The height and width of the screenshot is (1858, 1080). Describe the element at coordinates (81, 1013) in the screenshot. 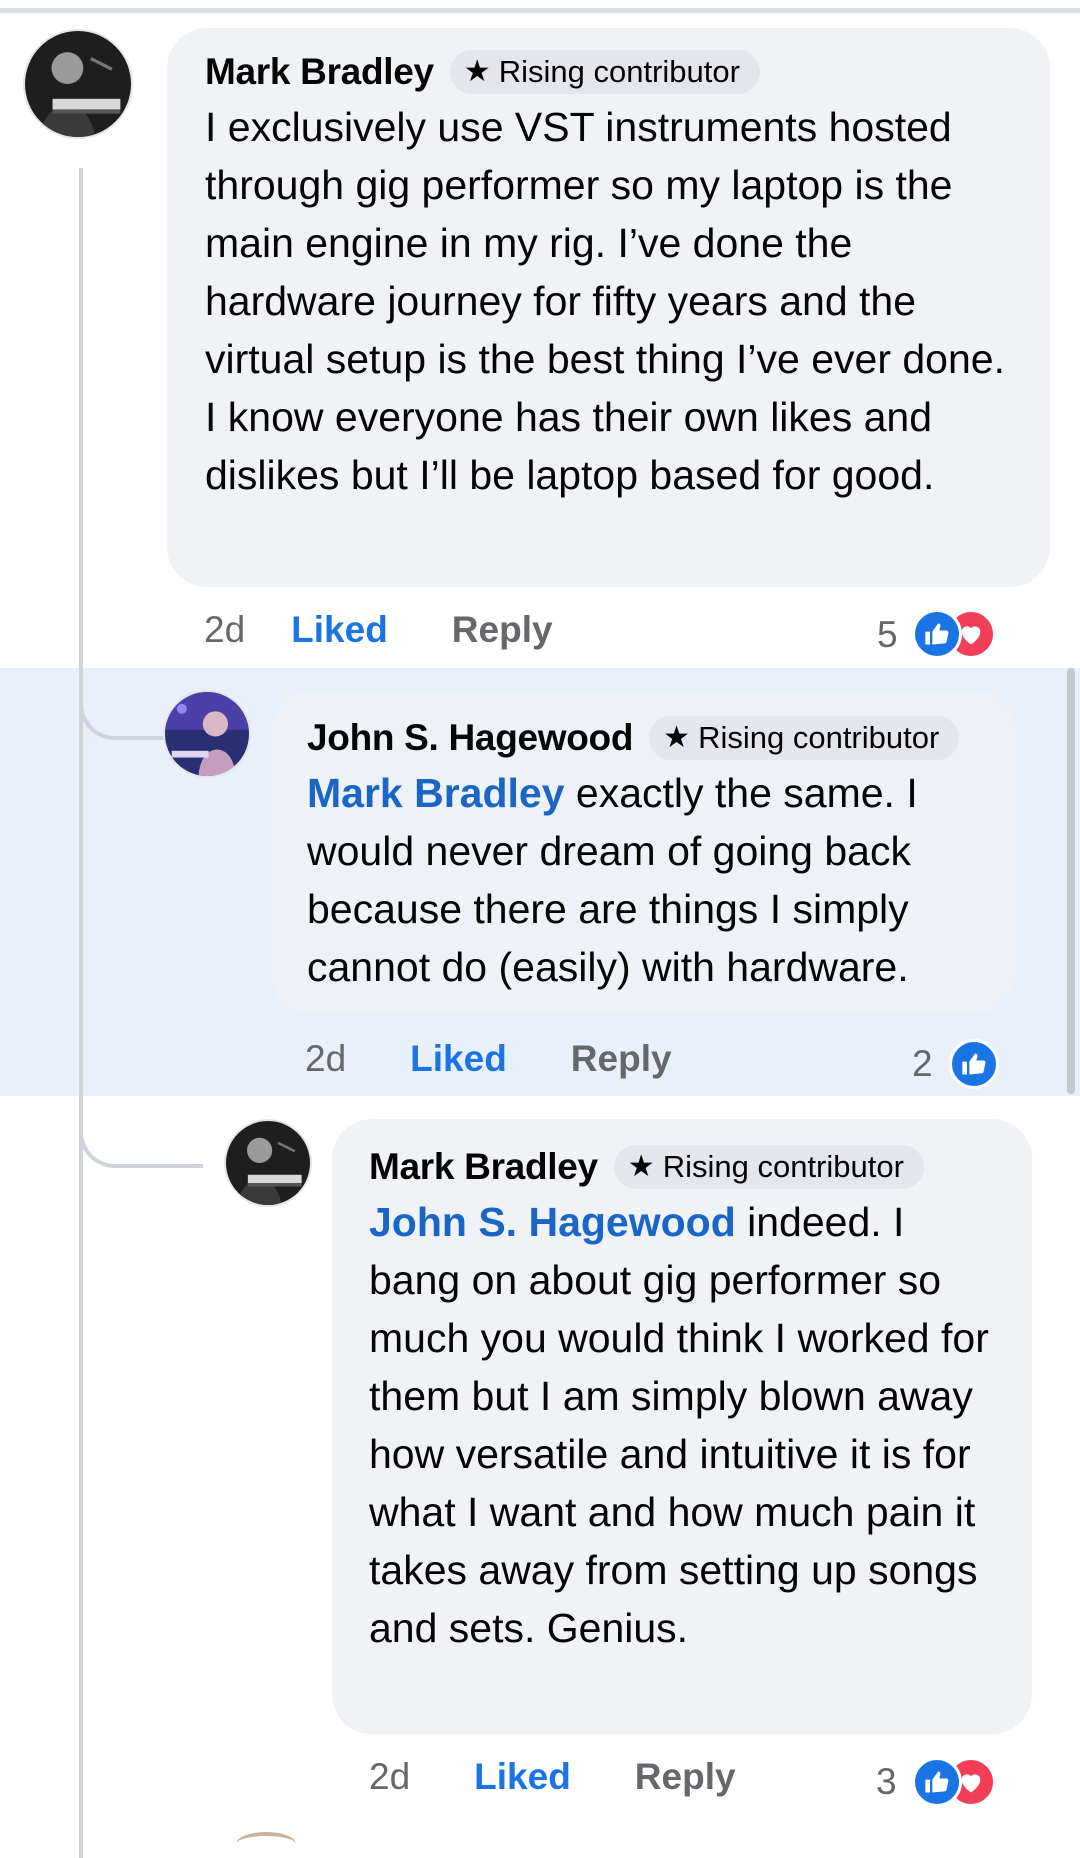

I see `thread-line` at that location.